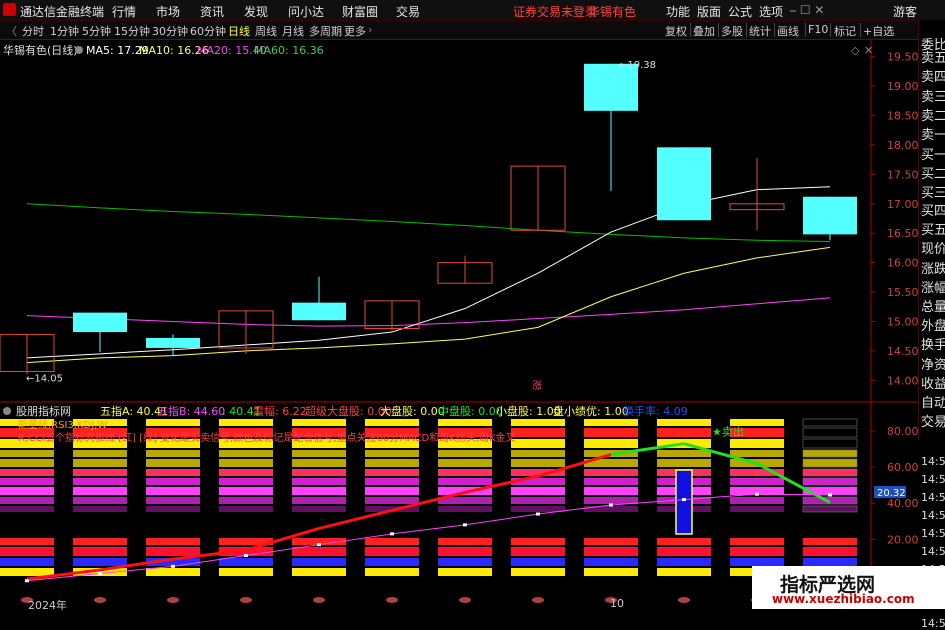  I want to click on close-panel-icon: ✕, so click(868, 50).